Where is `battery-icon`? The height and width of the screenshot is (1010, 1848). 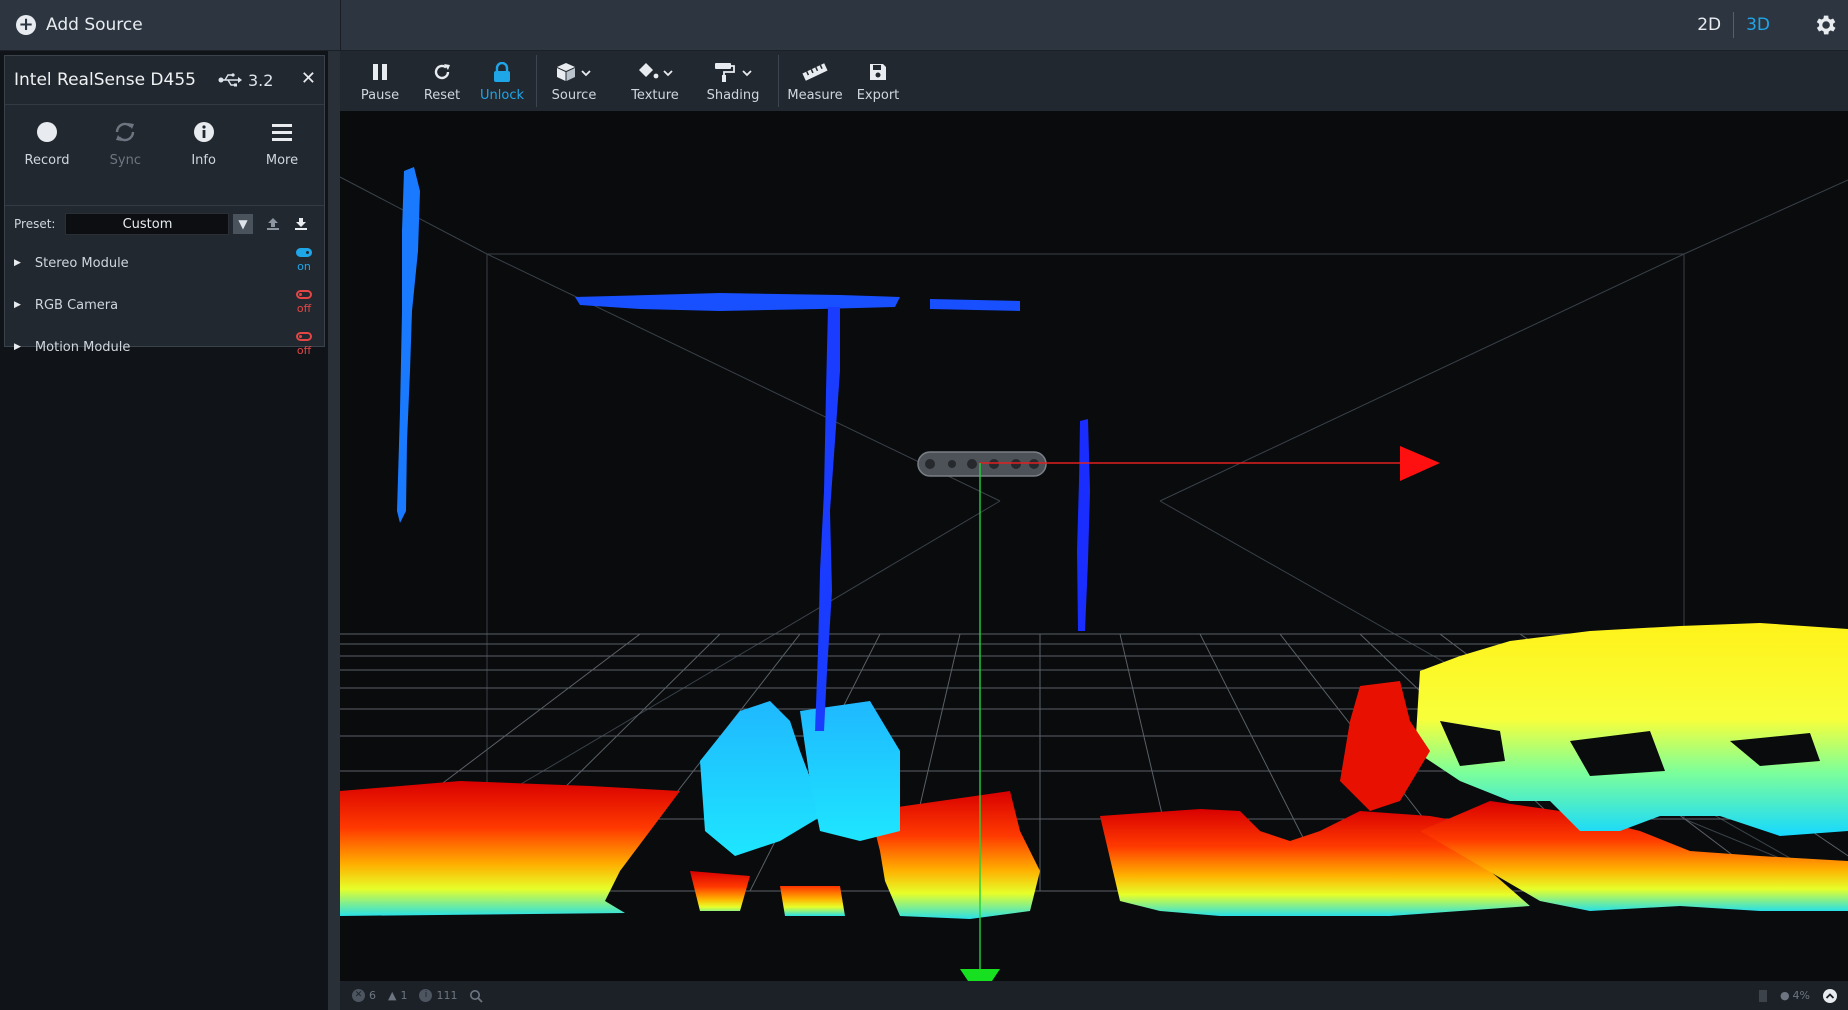 battery-icon is located at coordinates (1763, 996).